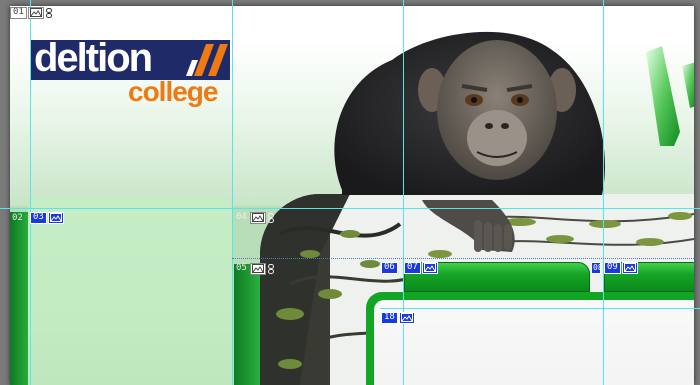 This screenshot has width=700, height=385. I want to click on slice-number: 06, so click(389, 267).